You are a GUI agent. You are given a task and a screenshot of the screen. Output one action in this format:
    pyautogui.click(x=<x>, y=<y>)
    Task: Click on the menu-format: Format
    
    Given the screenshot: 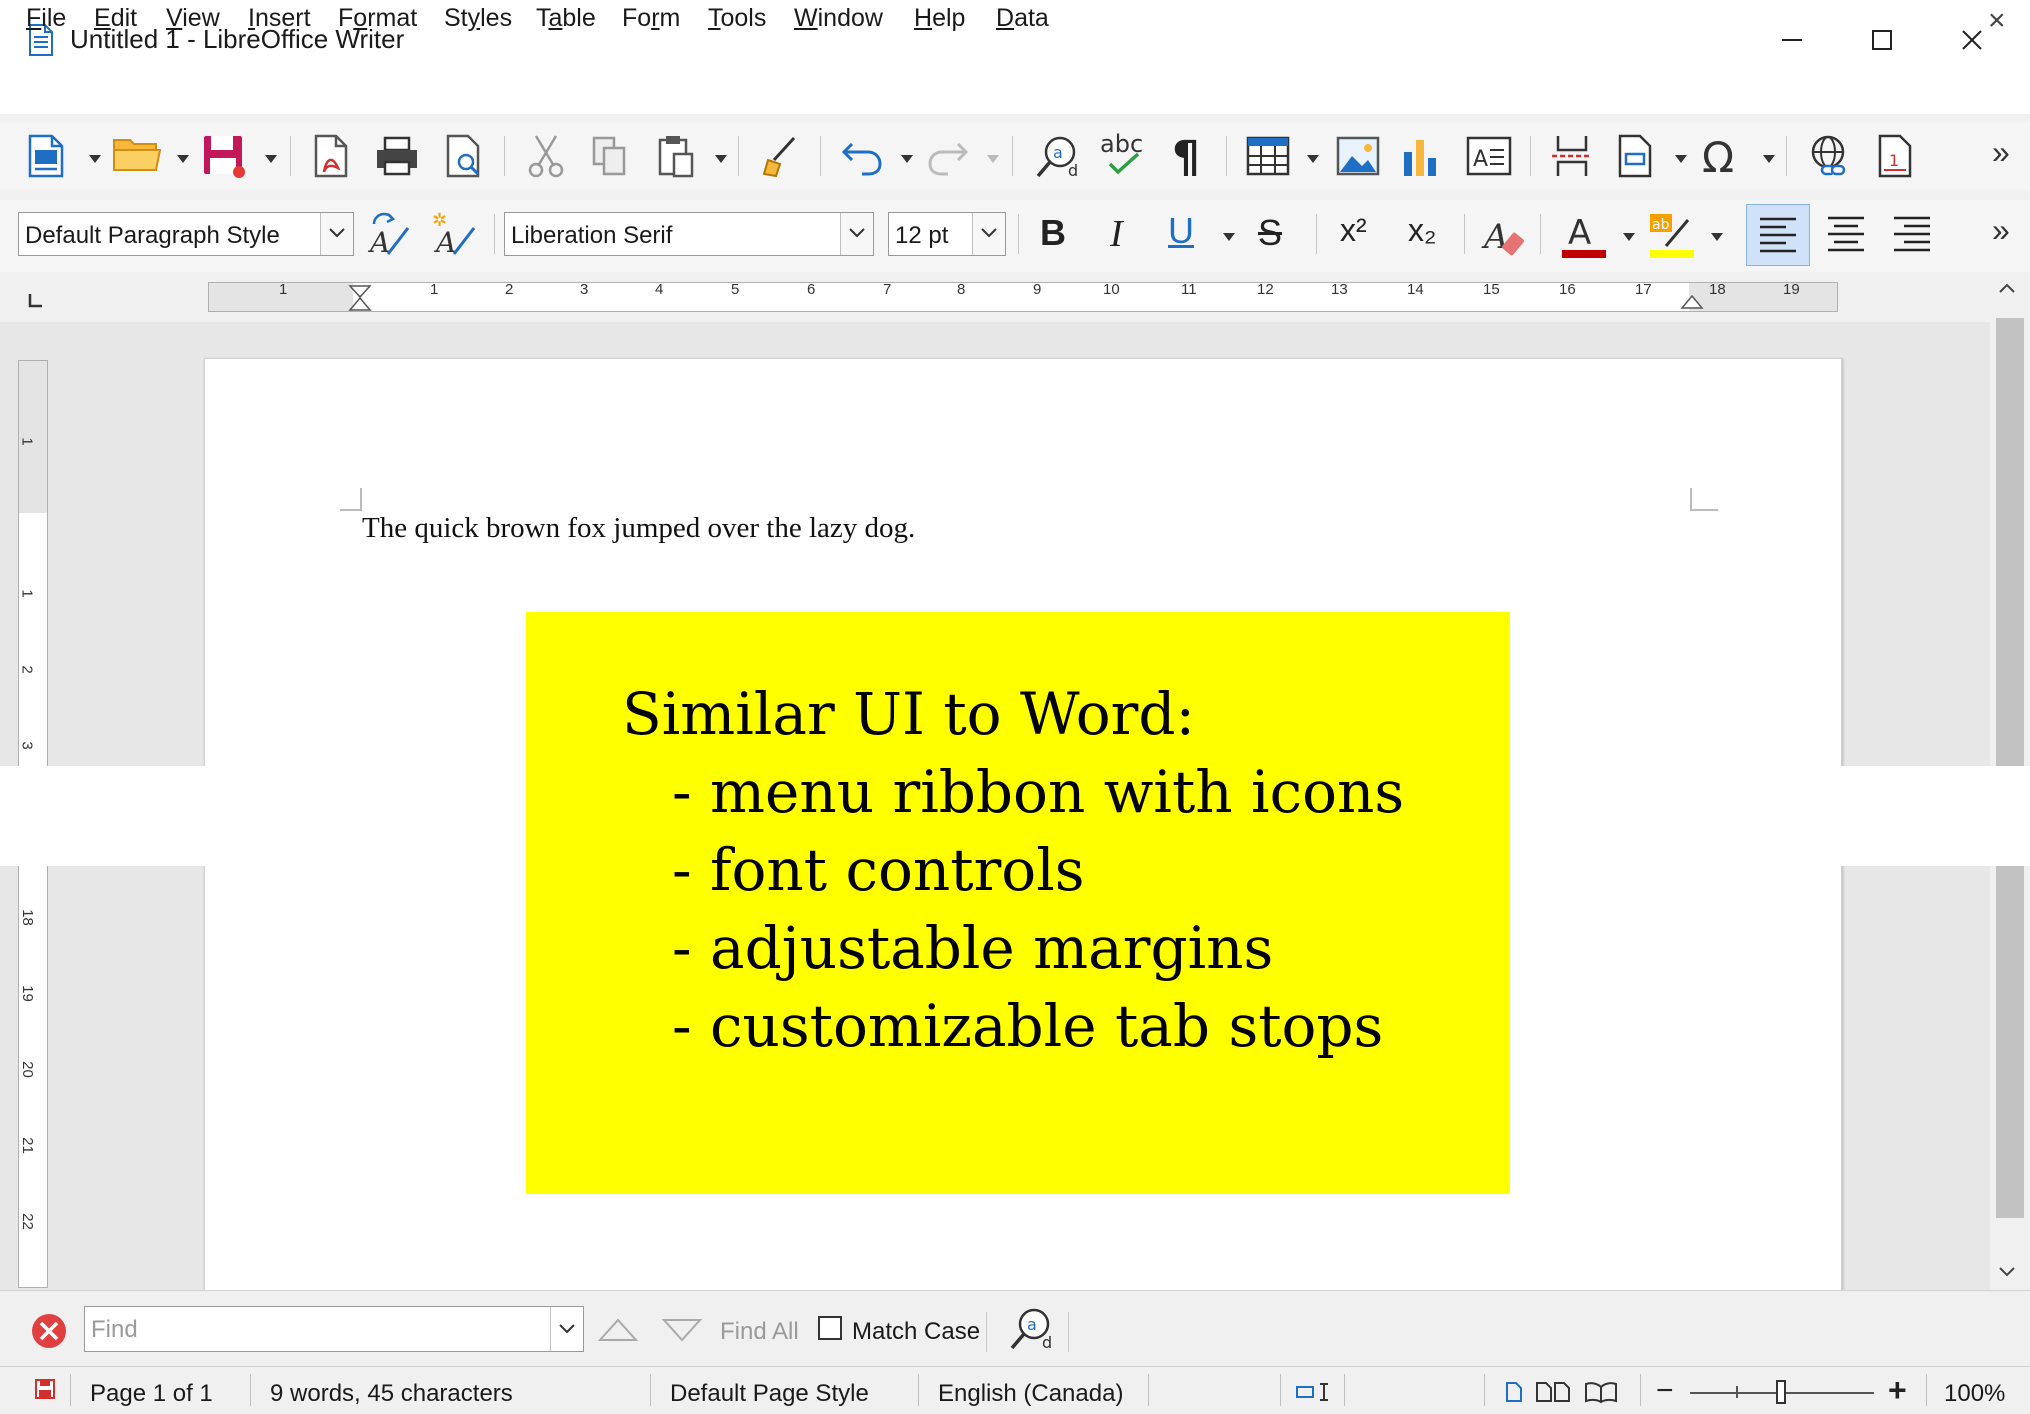 What is the action you would take?
    pyautogui.click(x=377, y=18)
    